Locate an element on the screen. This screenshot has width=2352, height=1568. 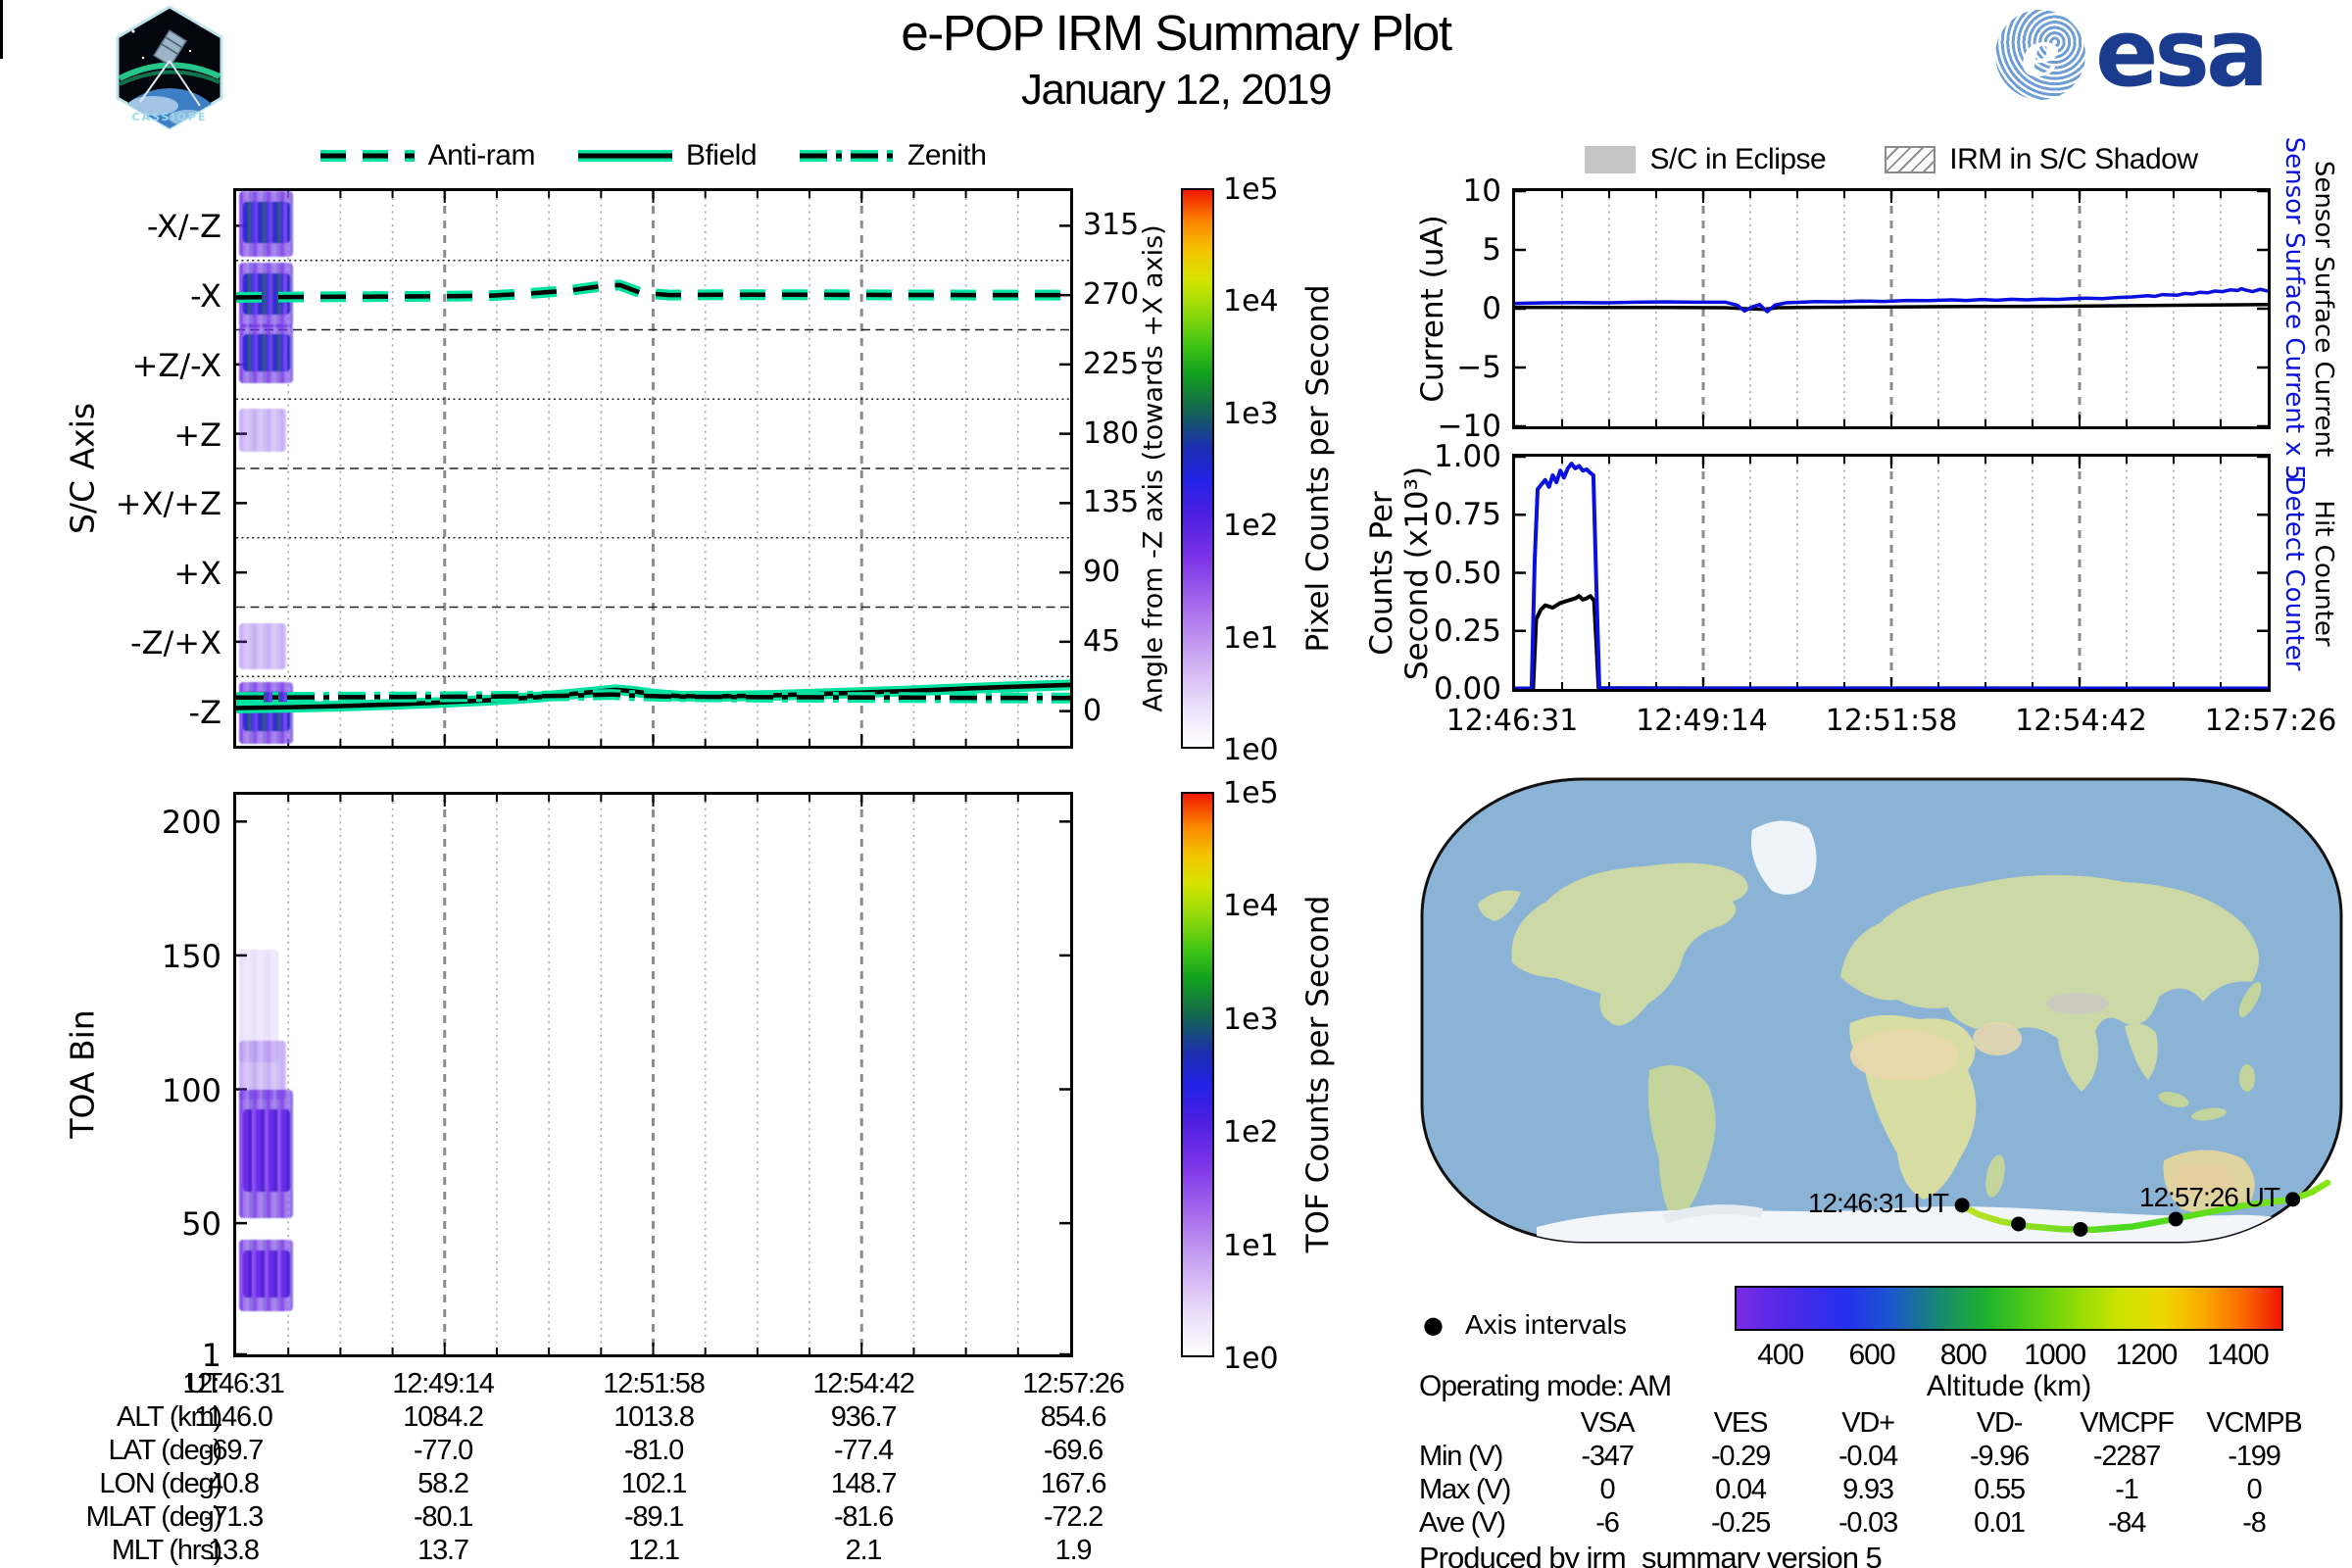
axis-intervals-legend: ● Axis intervals is located at coordinates (1525, 1324).